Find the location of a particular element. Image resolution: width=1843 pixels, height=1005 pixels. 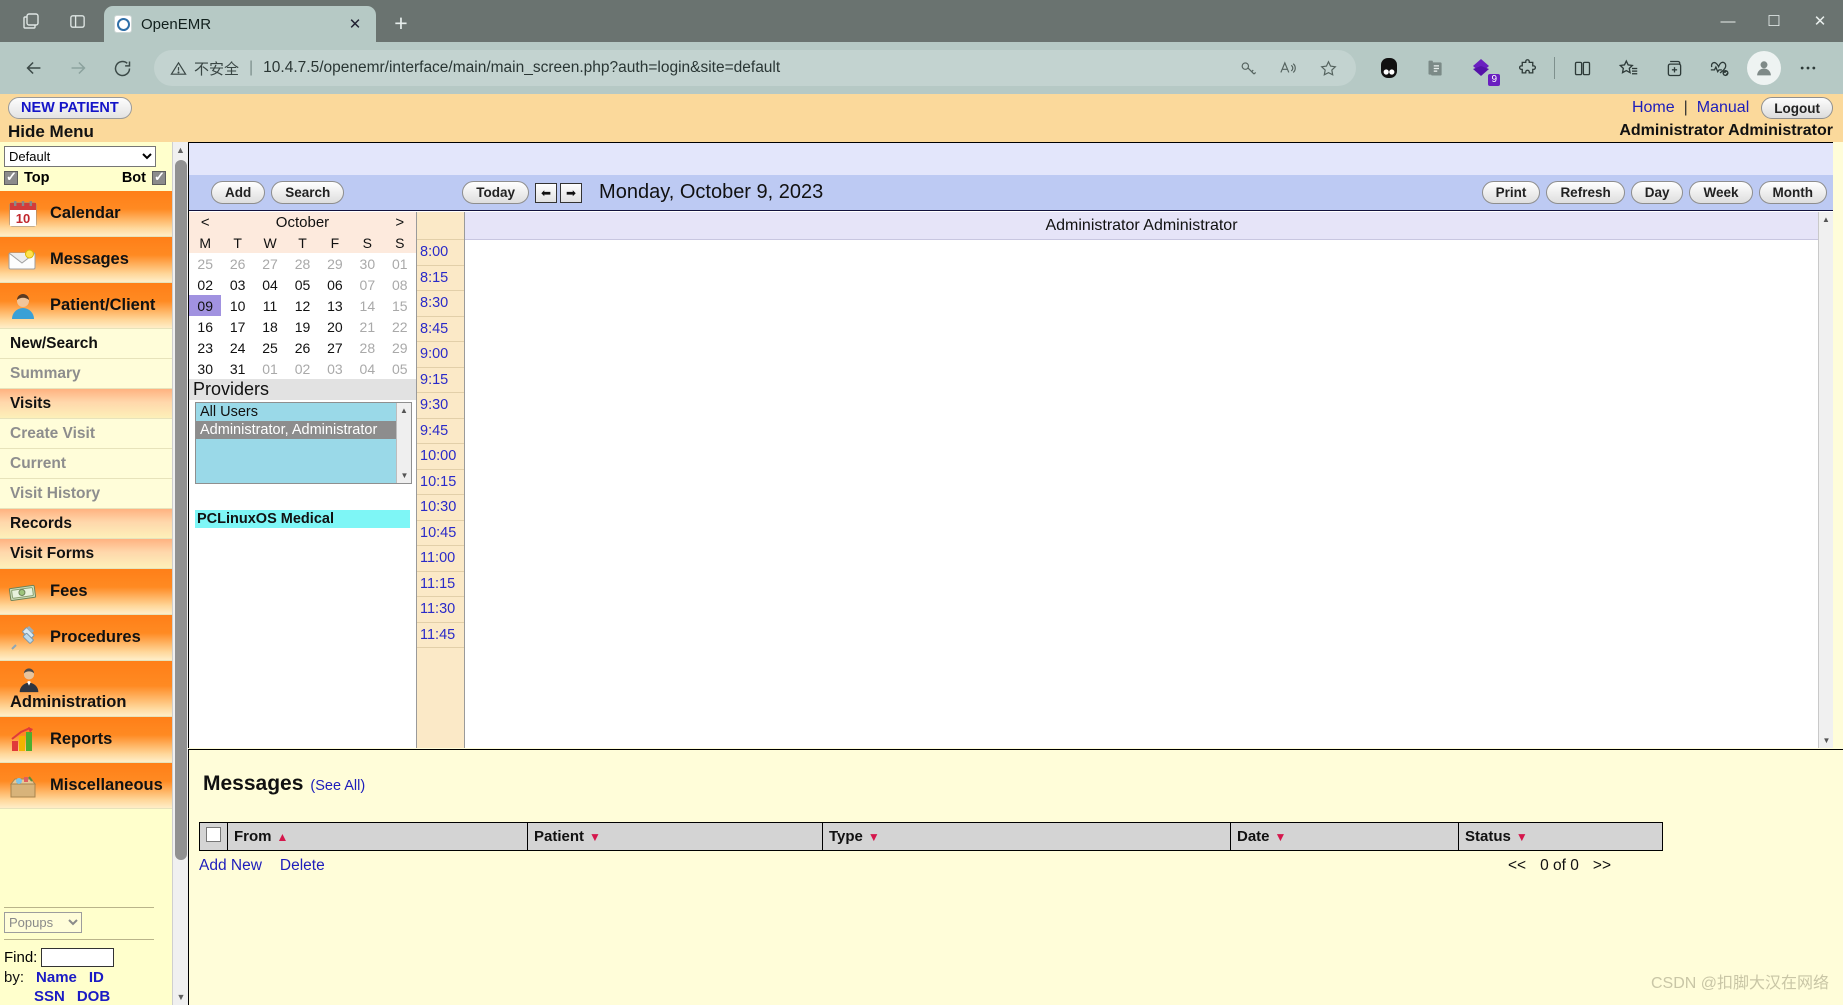

scroll-down-arrow-icon: ▼ is located at coordinates (181, 997).